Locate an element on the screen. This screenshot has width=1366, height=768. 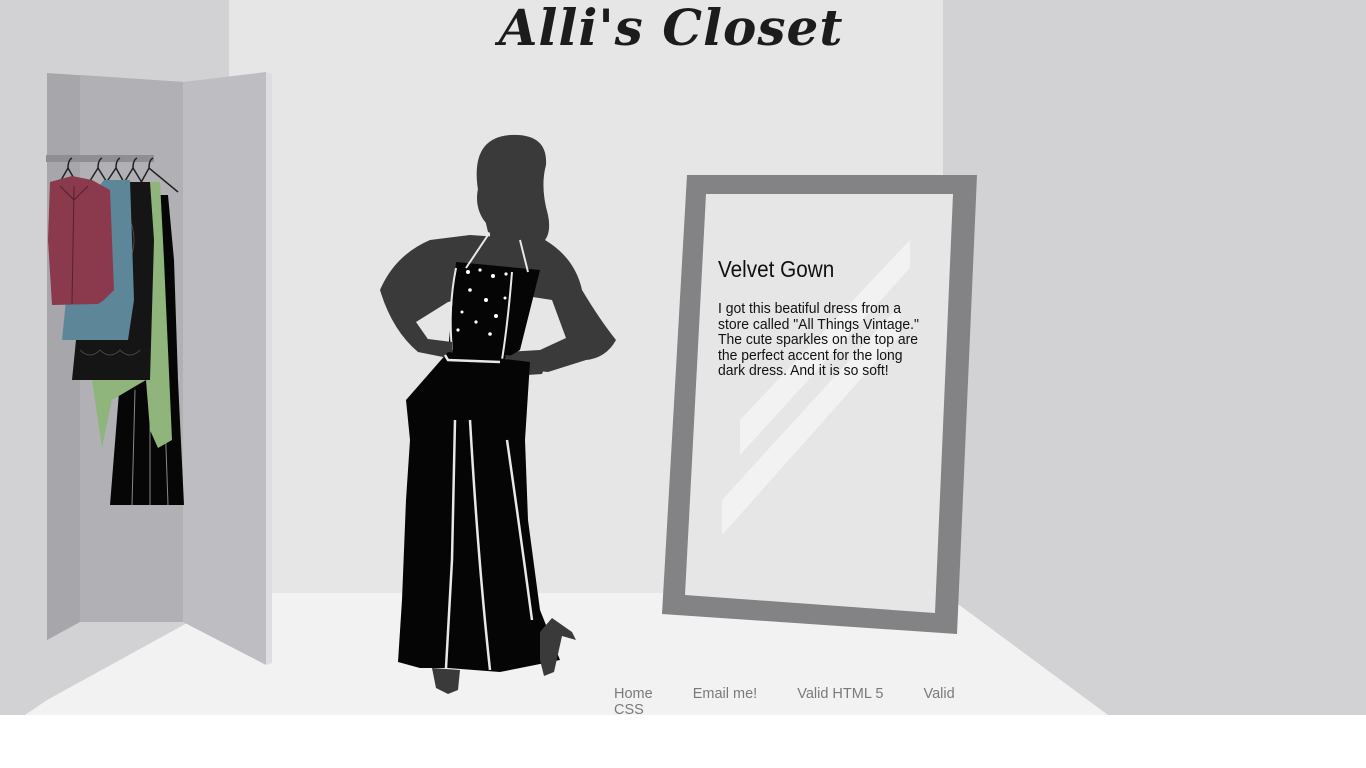
footer-nav: Home Email me! Valid HTML 5 Valid CSS is located at coordinates (794, 702).